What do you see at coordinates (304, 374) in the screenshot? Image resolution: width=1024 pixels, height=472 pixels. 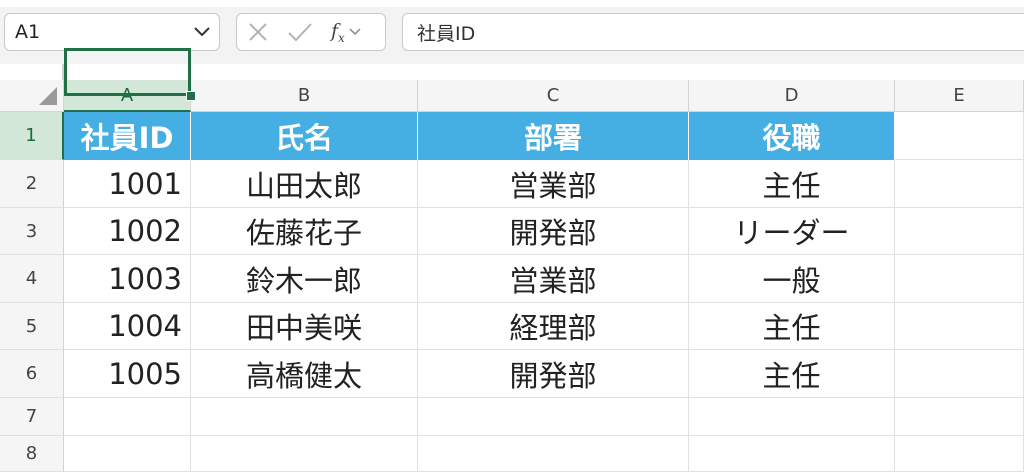 I see `cell-b6: 高橋健太` at bounding box center [304, 374].